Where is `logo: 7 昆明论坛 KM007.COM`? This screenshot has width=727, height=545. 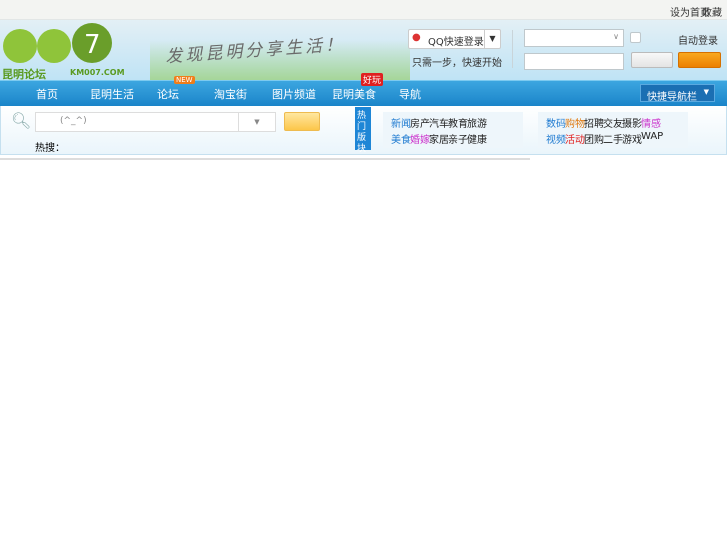
logo: 7 昆明论坛 KM007.COM is located at coordinates (67, 49).